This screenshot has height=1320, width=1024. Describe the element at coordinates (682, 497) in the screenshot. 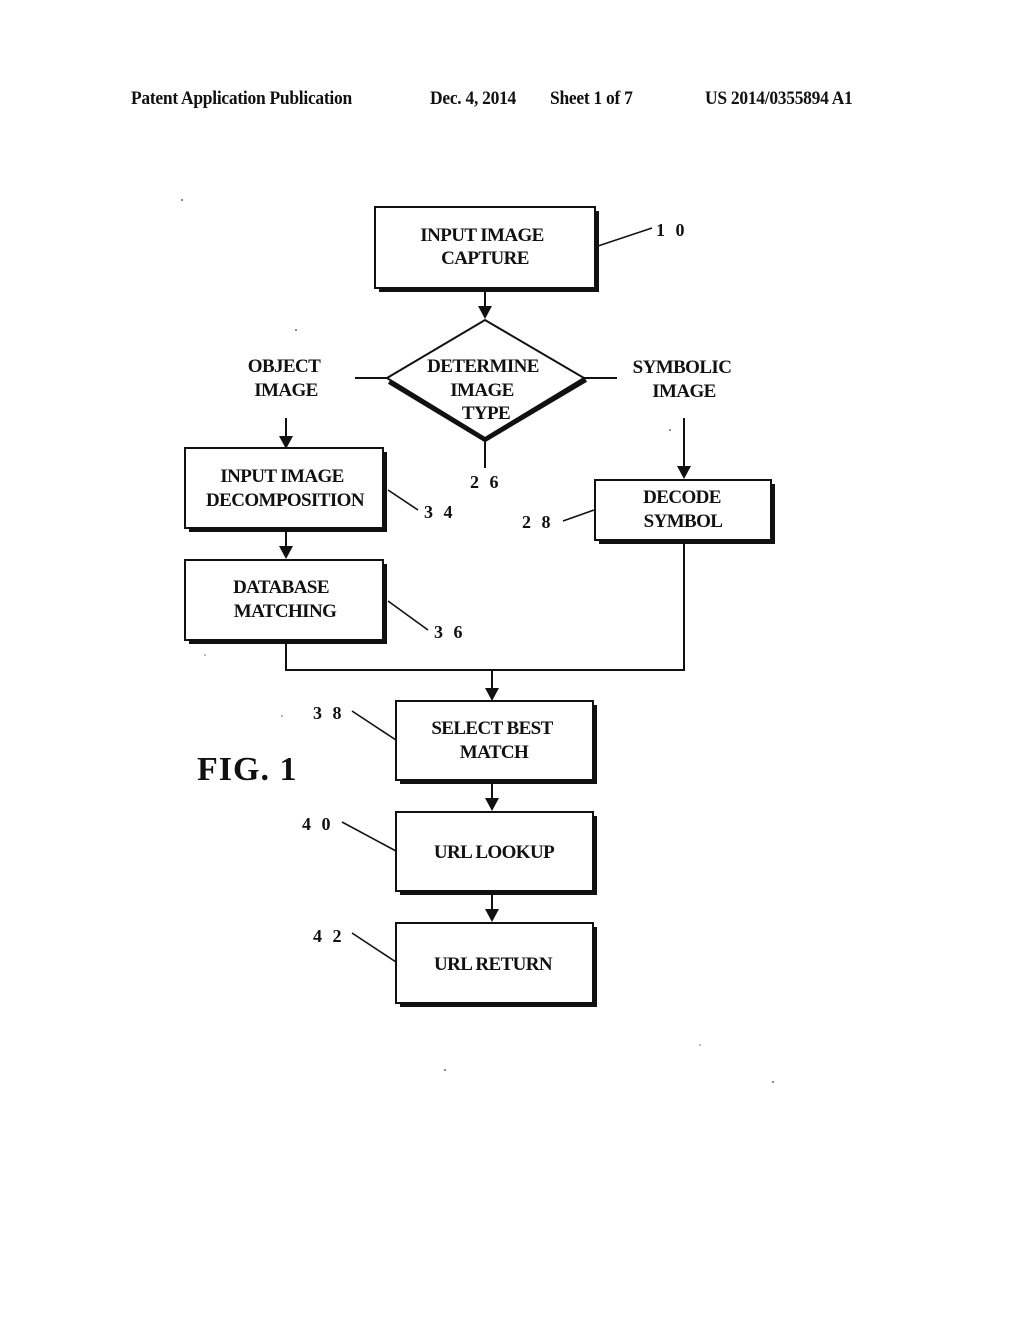

I see `node-label-line: DECODE` at that location.